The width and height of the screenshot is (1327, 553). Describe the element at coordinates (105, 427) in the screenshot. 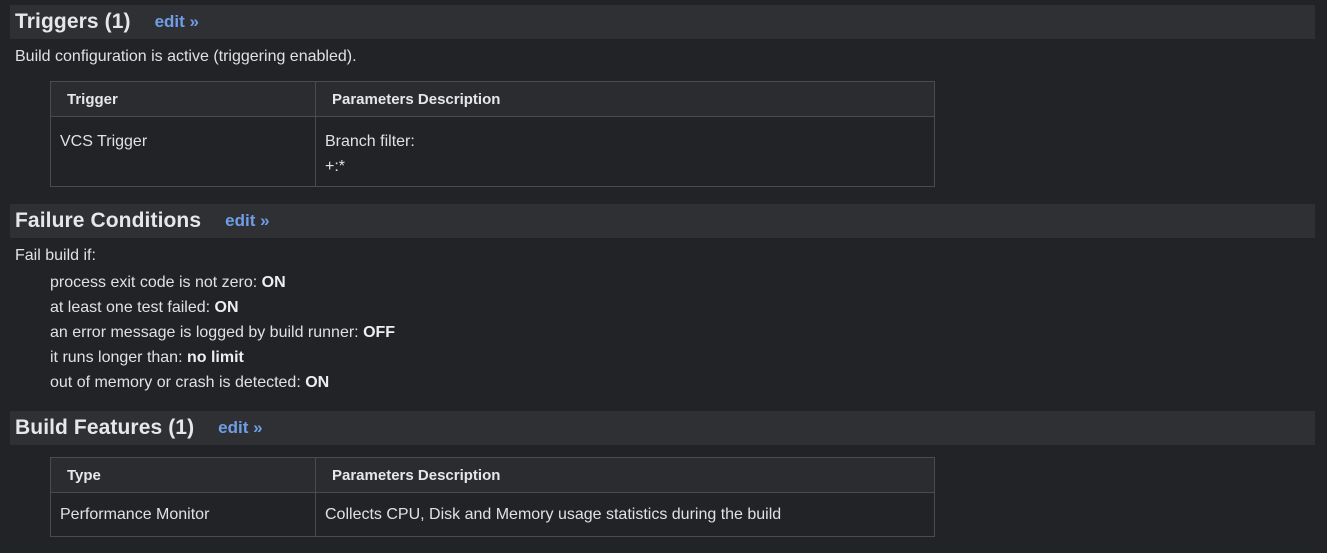

I see `build-features-title: Build Features (1)` at that location.